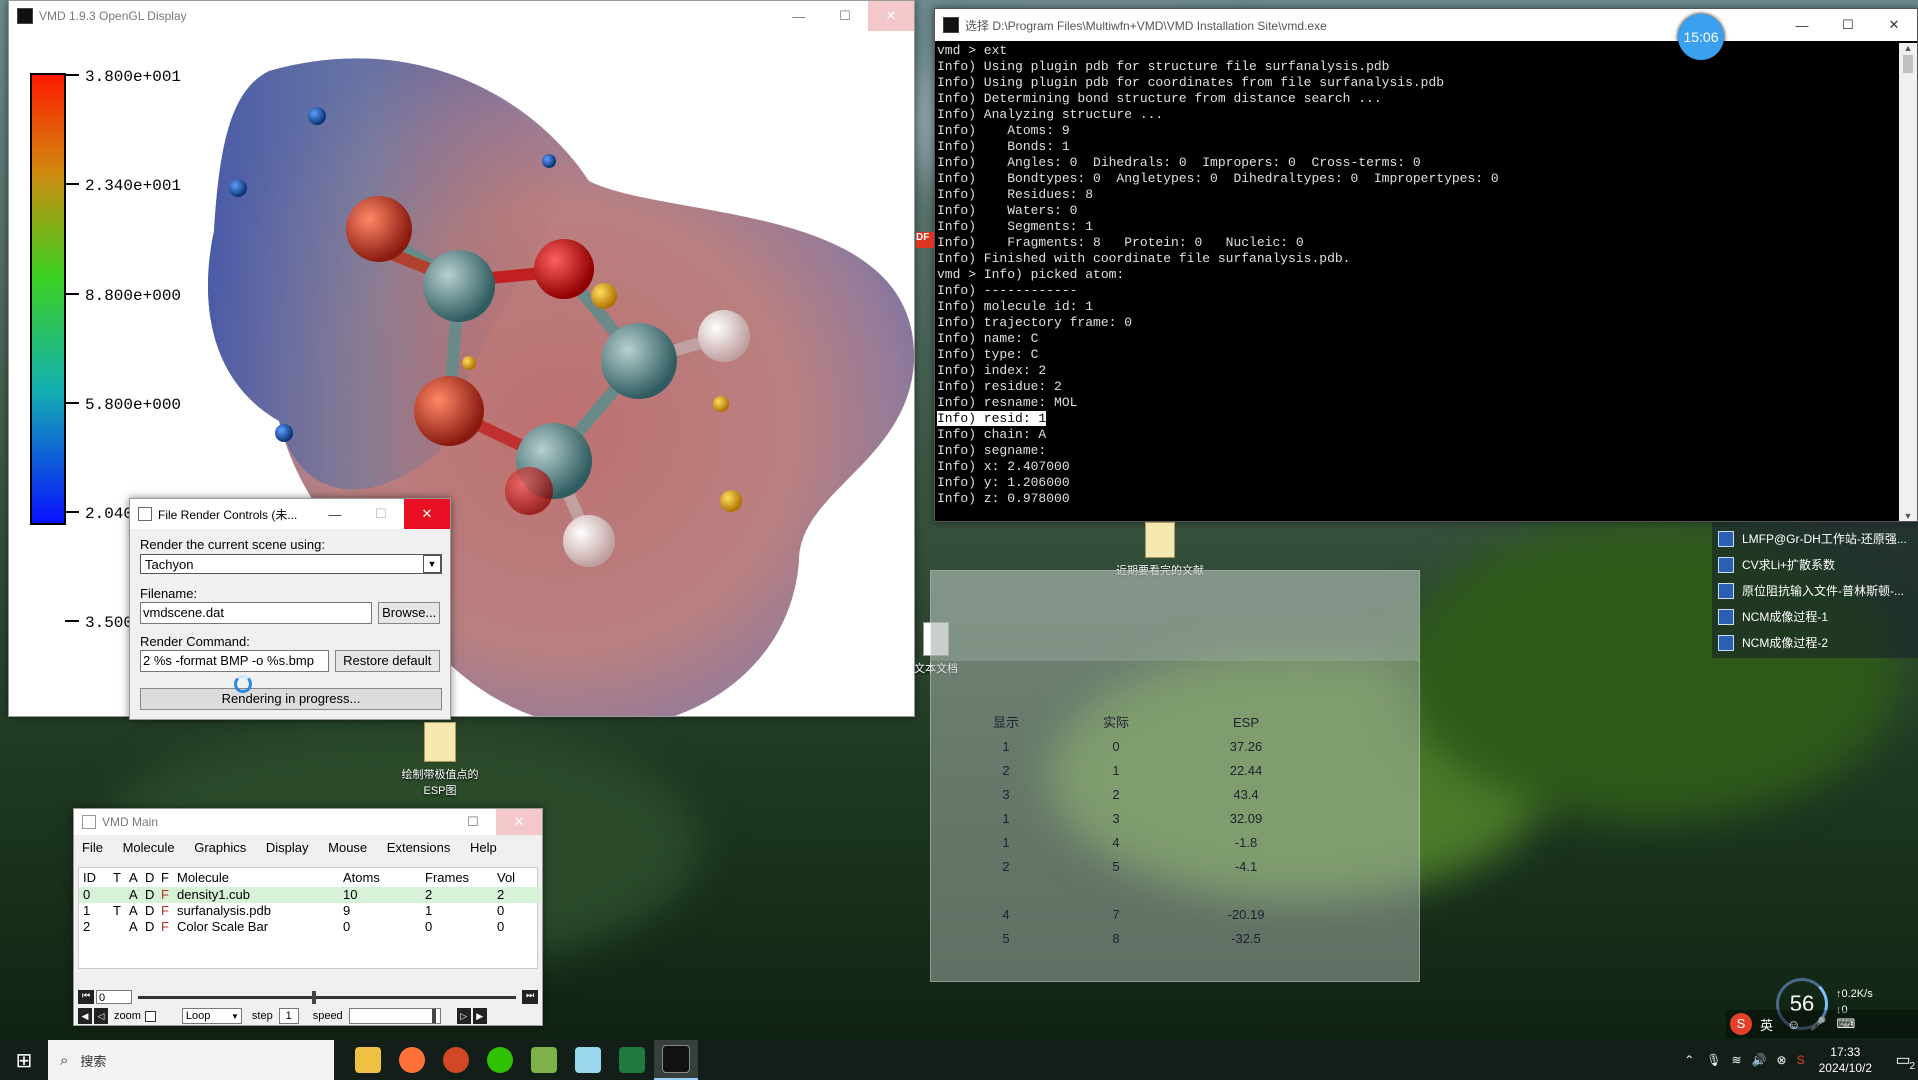 Image resolution: width=1918 pixels, height=1080 pixels. Describe the element at coordinates (381, 514) in the screenshot. I see `render-maximize-button: ☐` at that location.